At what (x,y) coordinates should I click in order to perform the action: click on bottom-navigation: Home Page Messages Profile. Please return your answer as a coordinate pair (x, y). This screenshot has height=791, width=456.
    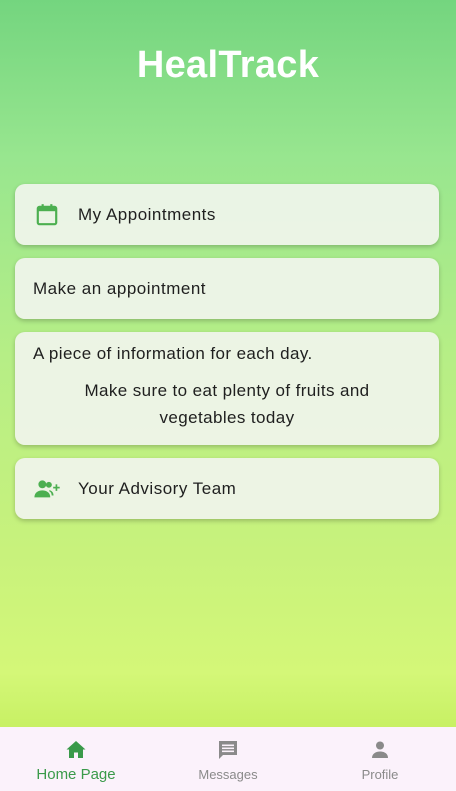
    Looking at the image, I should click on (228, 759).